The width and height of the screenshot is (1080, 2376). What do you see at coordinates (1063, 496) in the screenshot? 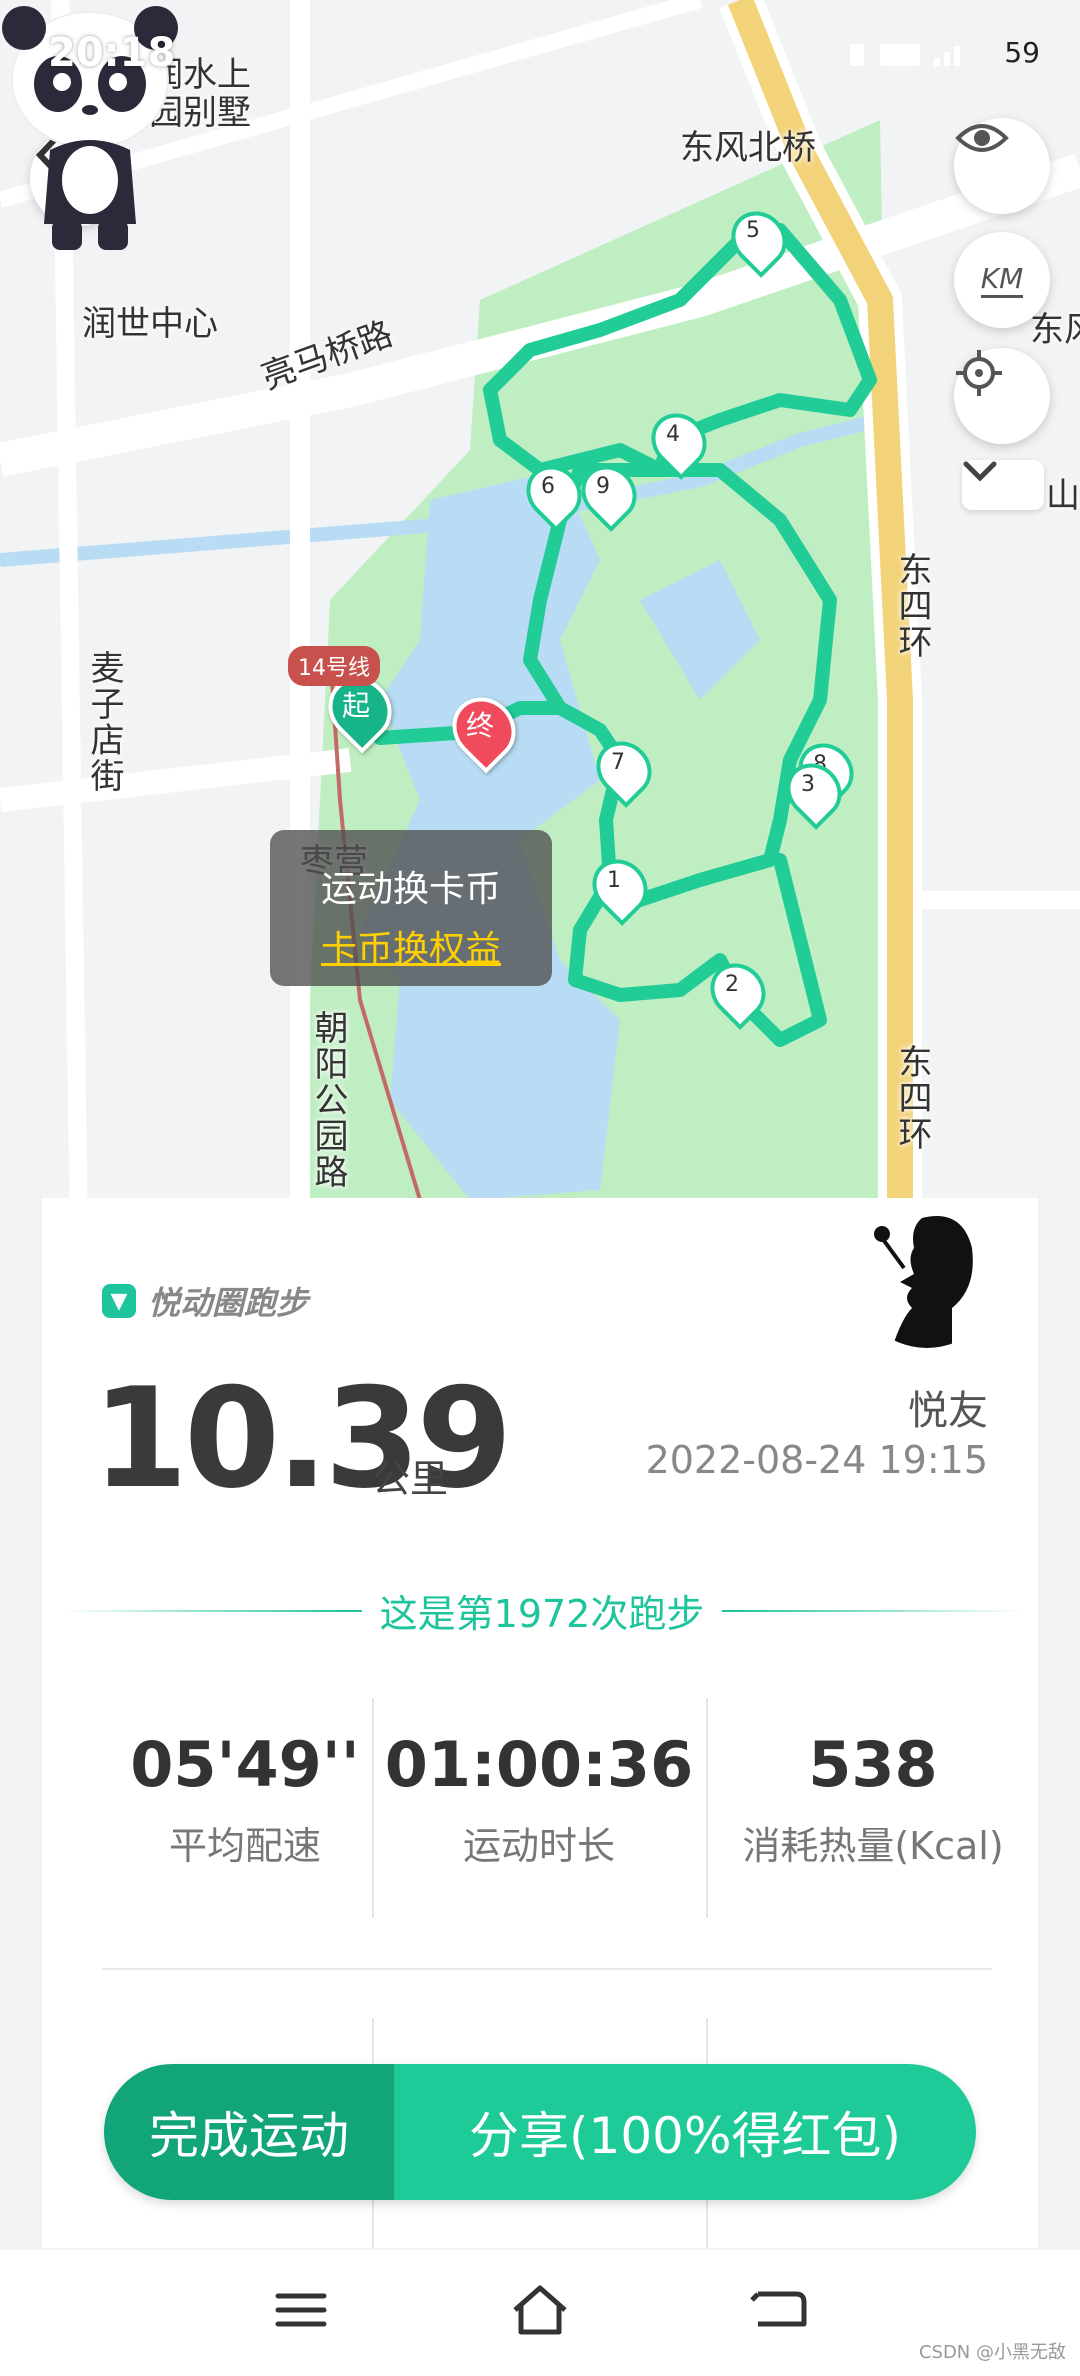
I see `map-label-edge-right-2: 山` at bounding box center [1063, 496].